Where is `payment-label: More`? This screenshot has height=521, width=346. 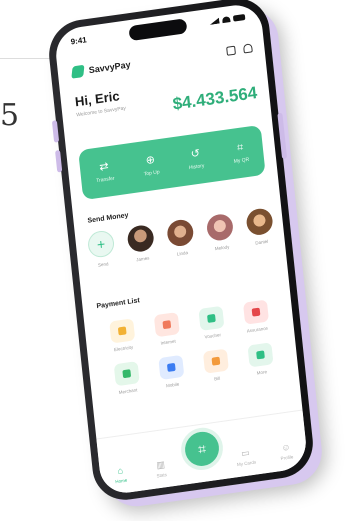
payment-label: More is located at coordinates (262, 372).